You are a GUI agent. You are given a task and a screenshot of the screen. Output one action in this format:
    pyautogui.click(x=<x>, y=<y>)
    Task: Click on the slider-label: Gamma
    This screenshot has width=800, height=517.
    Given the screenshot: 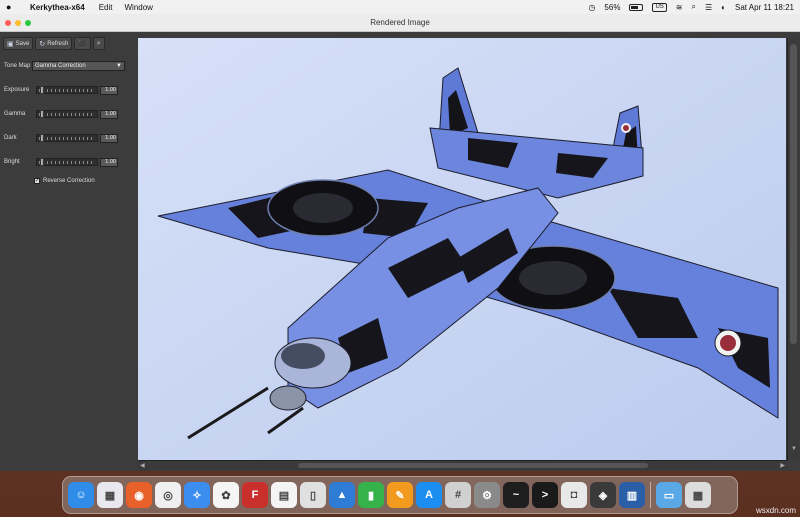 What is the action you would take?
    pyautogui.click(x=15, y=114)
    